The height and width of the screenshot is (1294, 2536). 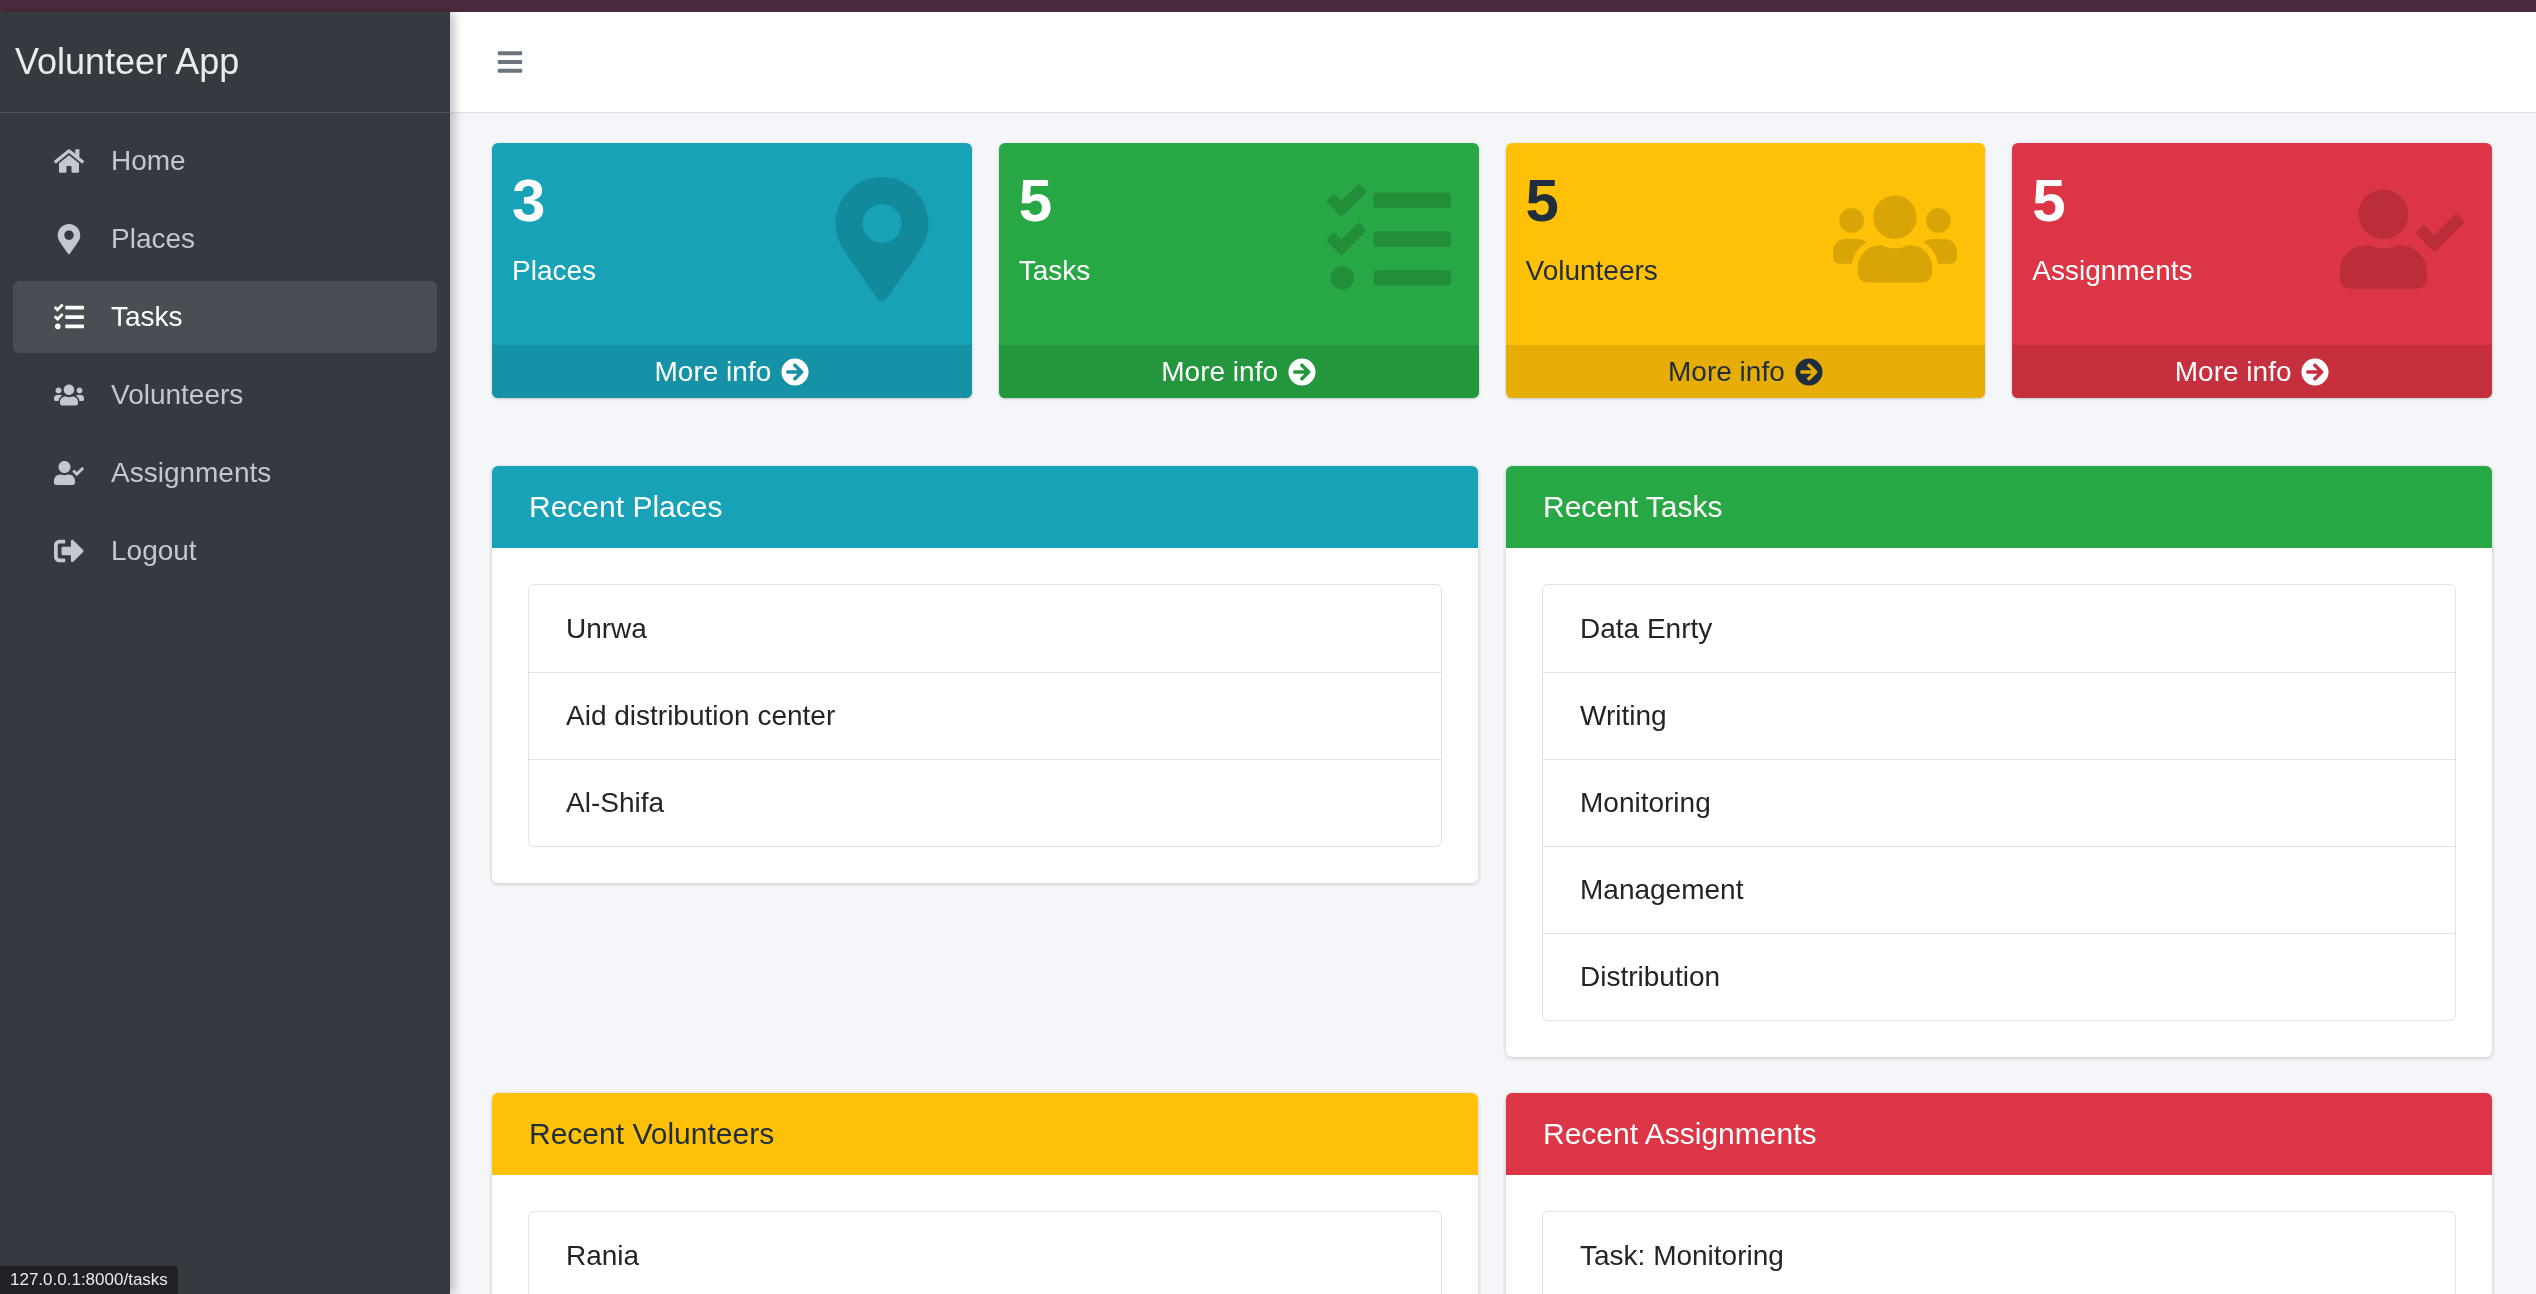 I want to click on sidebar-item: Logout, so click(x=225, y=551).